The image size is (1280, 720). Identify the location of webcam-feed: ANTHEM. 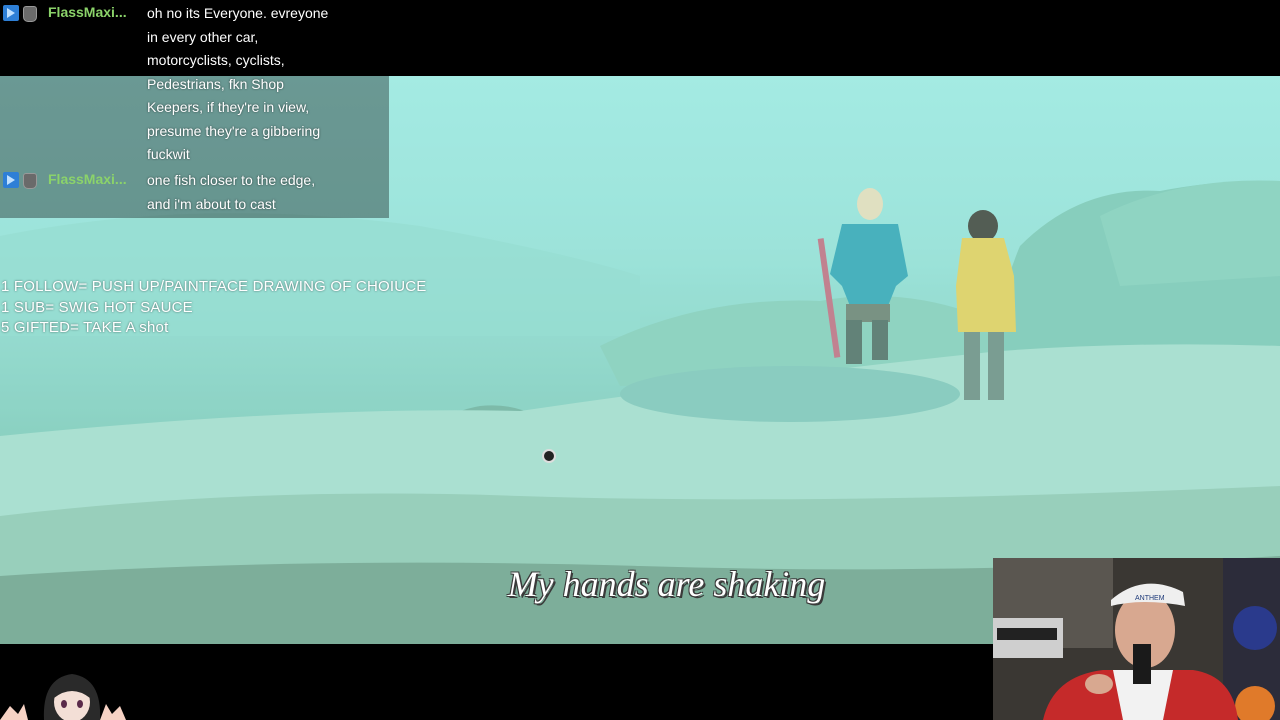
(1136, 639).